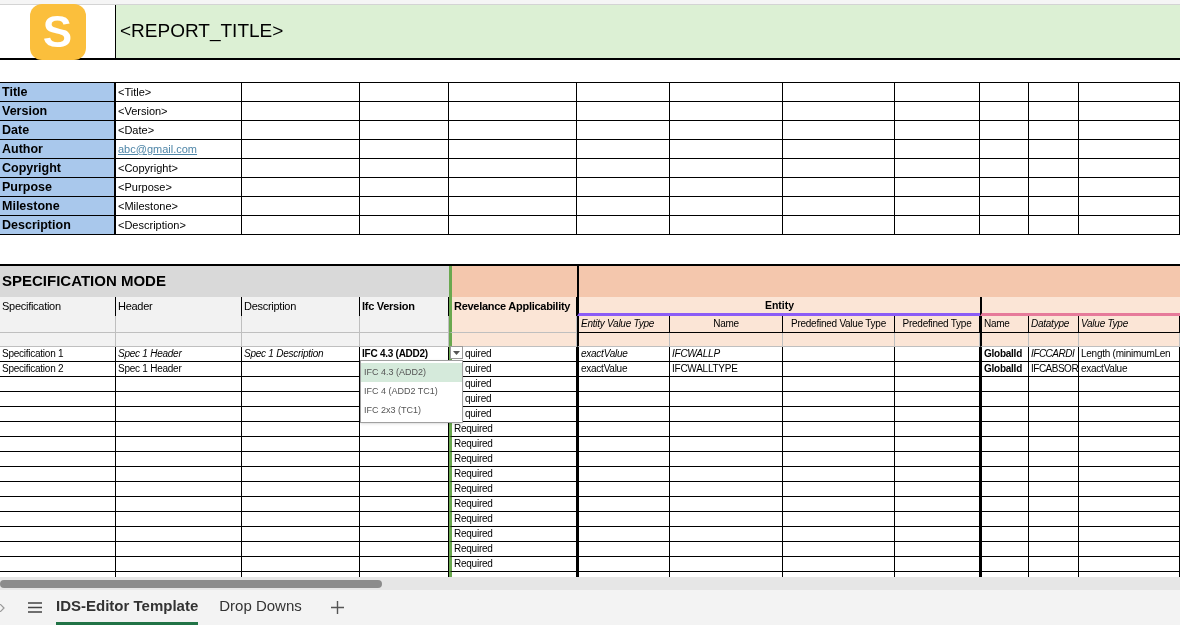 The image size is (1180, 625). Describe the element at coordinates (1054, 354) in the screenshot. I see `table-cell: IFCCARDI` at that location.